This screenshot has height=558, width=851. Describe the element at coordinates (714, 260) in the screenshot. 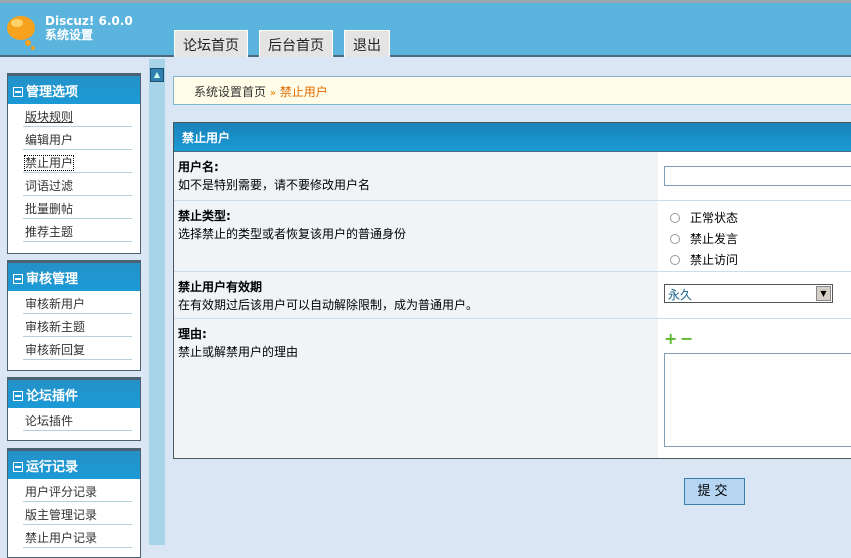

I see `radio-label: 禁止访问` at that location.